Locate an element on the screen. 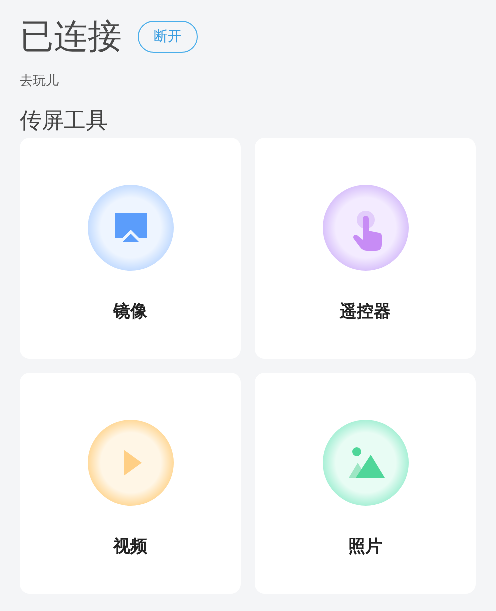 Image resolution: width=496 pixels, height=611 pixels. screen-cast-icon is located at coordinates (131, 228).